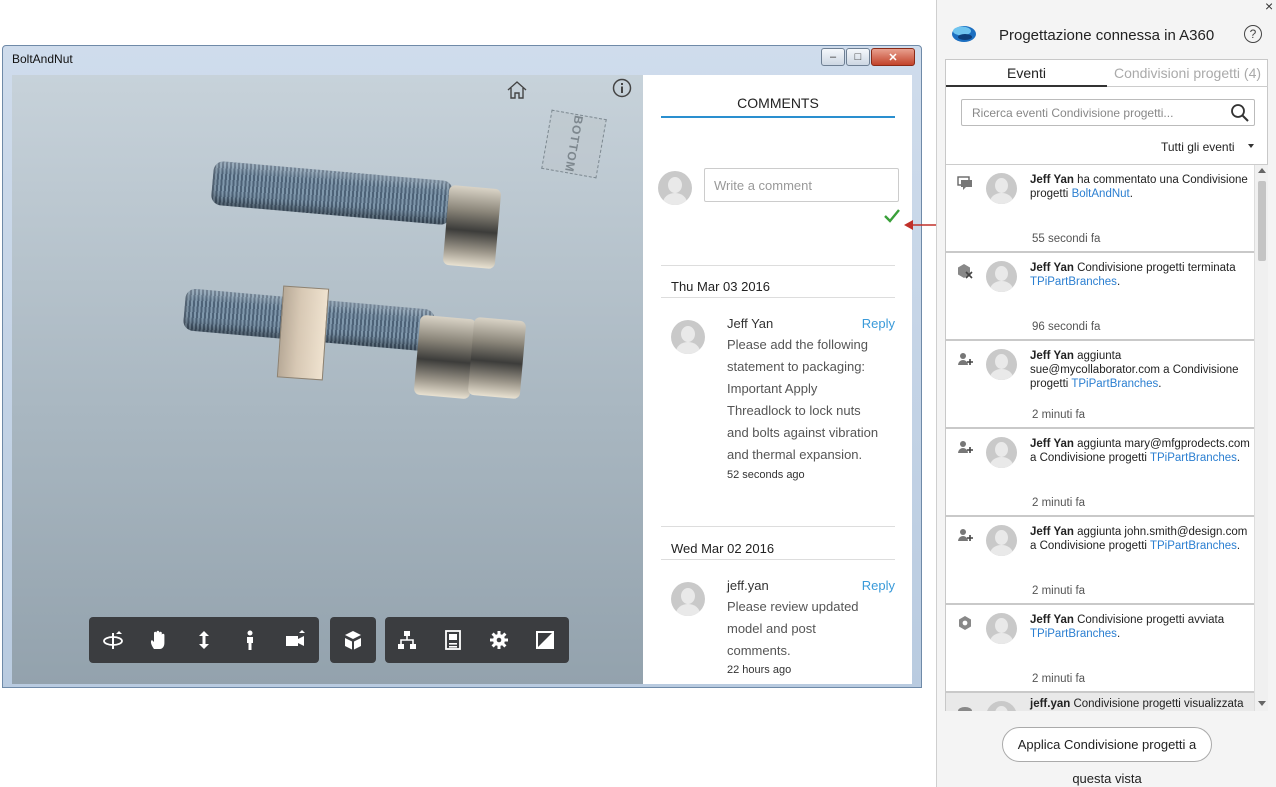 The width and height of the screenshot is (1276, 787). Describe the element at coordinates (771, 628) in the screenshot. I see `comment-line: model and post` at that location.